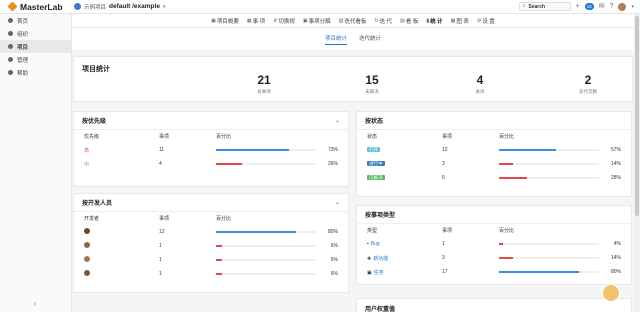 This screenshot has width=640, height=312. What do you see at coordinates (375, 244) in the screenshot?
I see `issue-type-link: Bug` at bounding box center [375, 244].